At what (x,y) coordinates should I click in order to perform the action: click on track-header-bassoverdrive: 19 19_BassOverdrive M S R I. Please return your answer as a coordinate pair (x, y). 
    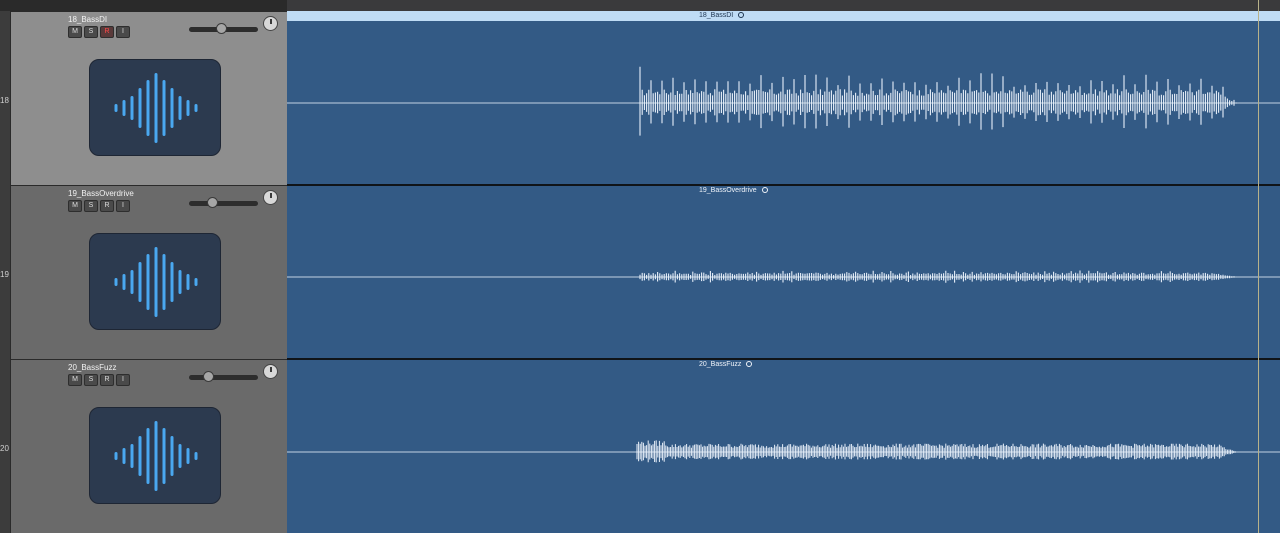
    Looking at the image, I should click on (143, 272).